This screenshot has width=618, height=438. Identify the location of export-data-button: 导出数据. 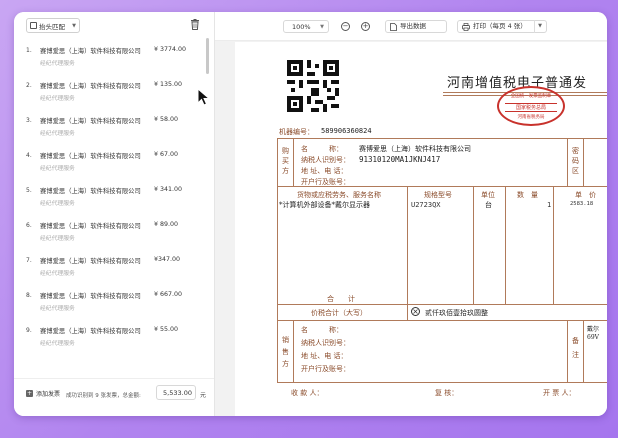
(416, 26).